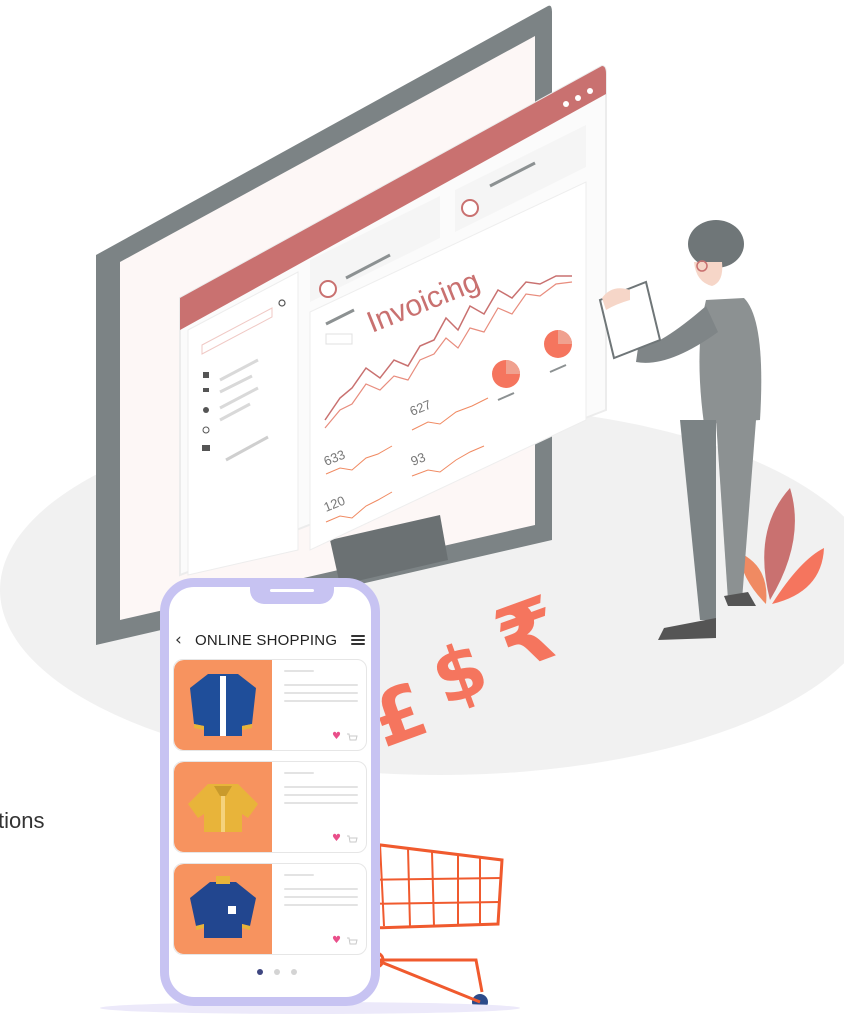 The image size is (844, 1020). What do you see at coordinates (22, 820) in the screenshot?
I see `partial-text: tions` at bounding box center [22, 820].